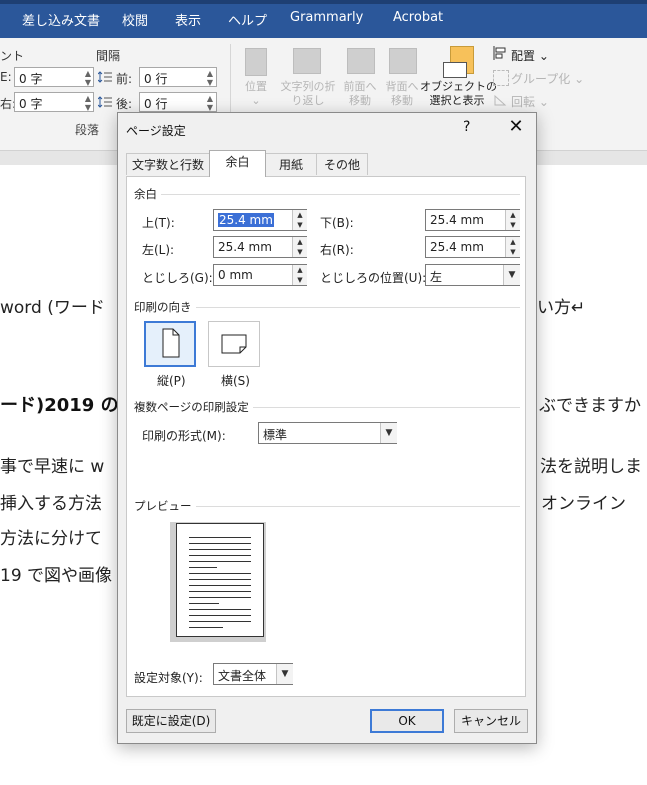  I want to click on selection-pane-frame-icon, so click(455, 70).